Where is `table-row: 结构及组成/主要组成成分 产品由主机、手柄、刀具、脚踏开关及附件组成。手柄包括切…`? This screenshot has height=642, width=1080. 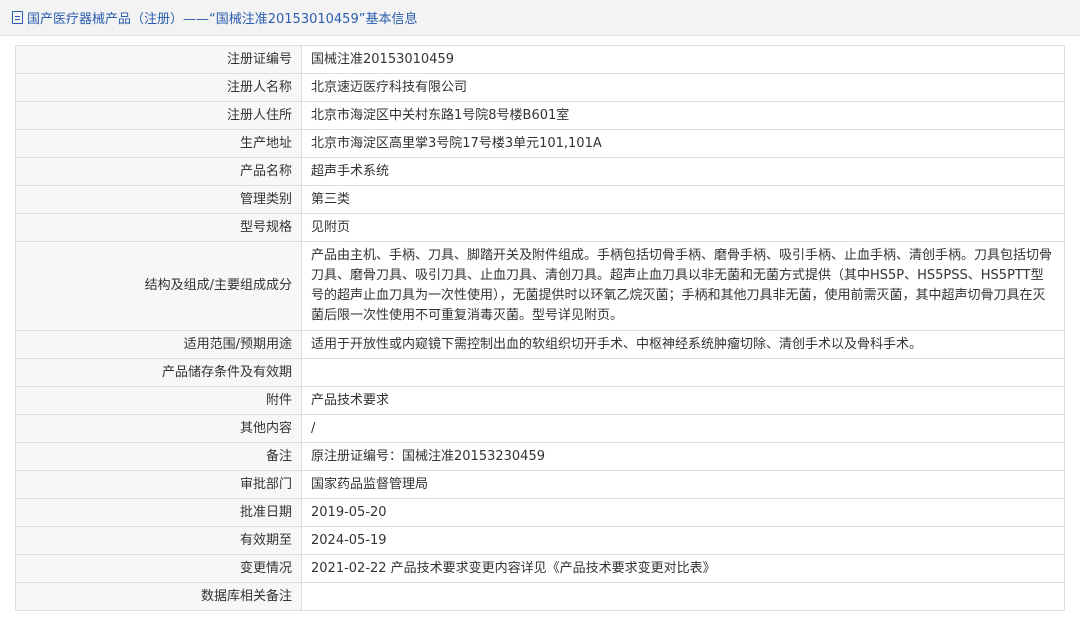 table-row: 结构及组成/主要组成成分 产品由主机、手柄、刀具、脚踏开关及附件组成。手柄包括切… is located at coordinates (540, 286).